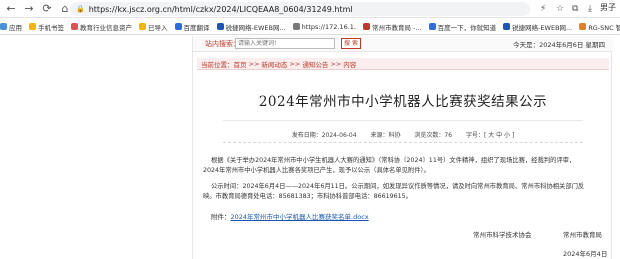 This screenshot has width=620, height=259. Describe the element at coordinates (590, 9) in the screenshot. I see `download-icon: ⤓` at that location.